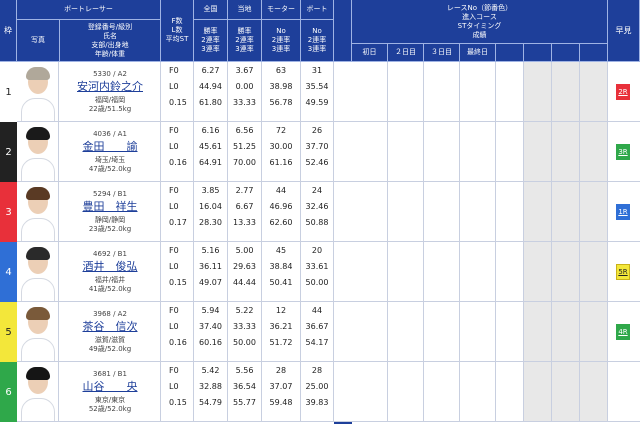  Describe the element at coordinates (317, 331) in the screenshot. I see `boat-stats: 44 36.67 54.17` at that location.